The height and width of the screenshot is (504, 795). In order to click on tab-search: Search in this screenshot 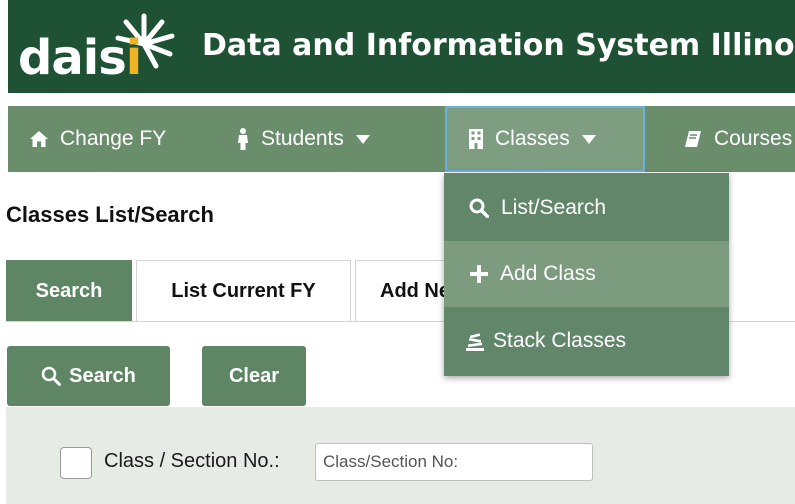, I will do `click(69, 291)`.